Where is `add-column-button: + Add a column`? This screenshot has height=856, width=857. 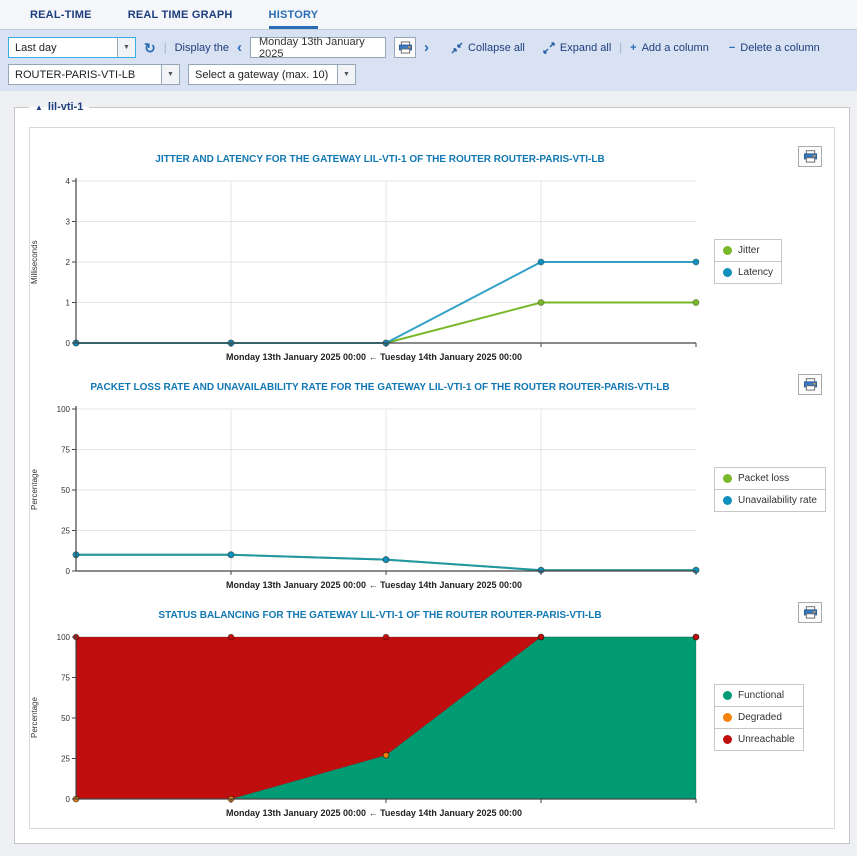 add-column-button: + Add a column is located at coordinates (669, 48).